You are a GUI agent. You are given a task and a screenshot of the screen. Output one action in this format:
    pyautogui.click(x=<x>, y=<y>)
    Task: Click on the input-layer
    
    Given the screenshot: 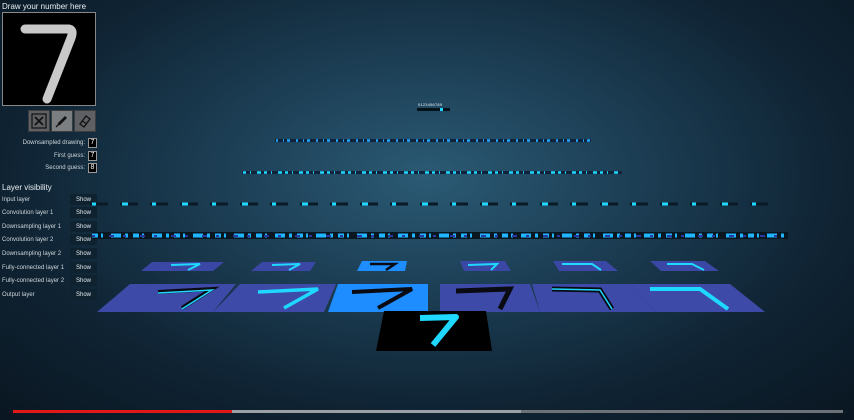 What is the action you would take?
    pyautogui.click(x=434, y=331)
    